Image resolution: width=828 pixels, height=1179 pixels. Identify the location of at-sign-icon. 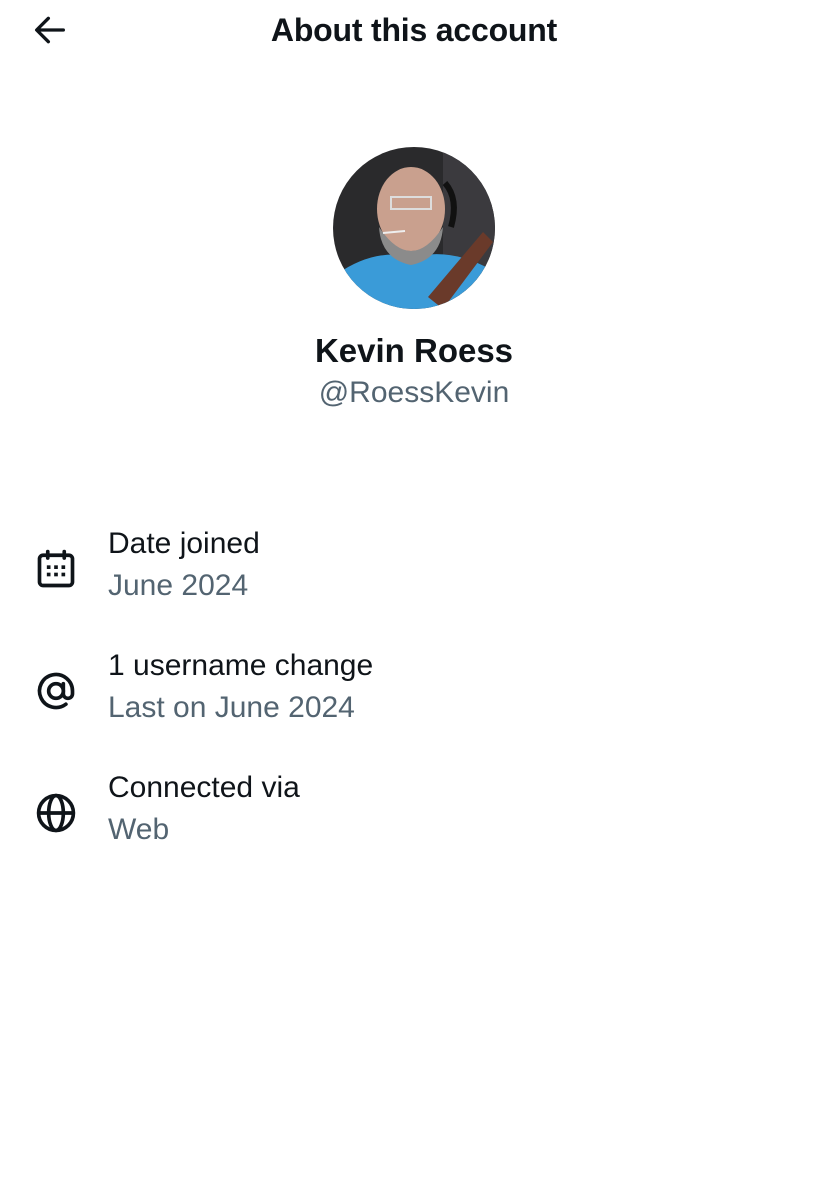
(56, 691).